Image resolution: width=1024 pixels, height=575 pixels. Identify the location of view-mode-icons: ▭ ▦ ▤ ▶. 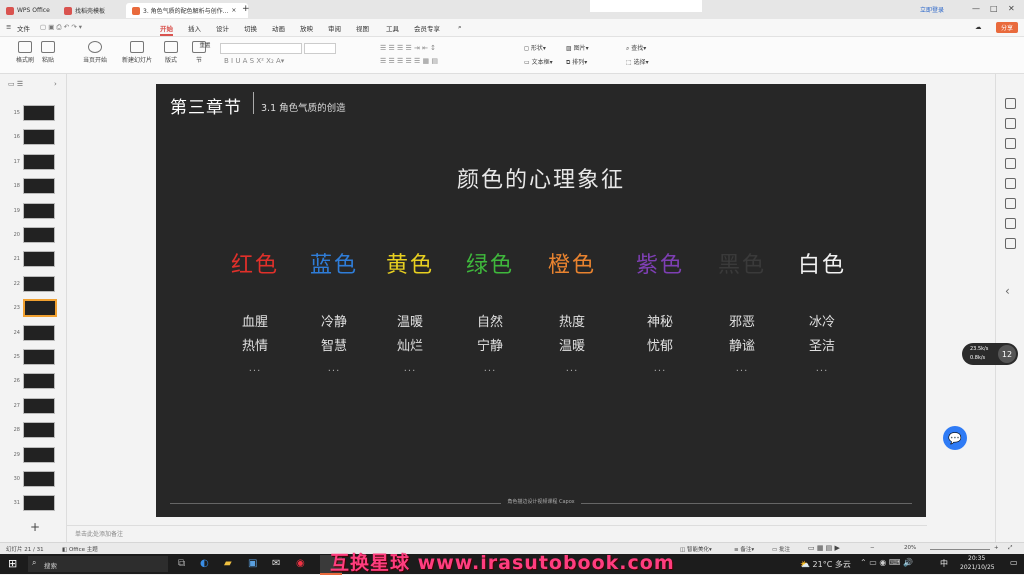
(824, 548).